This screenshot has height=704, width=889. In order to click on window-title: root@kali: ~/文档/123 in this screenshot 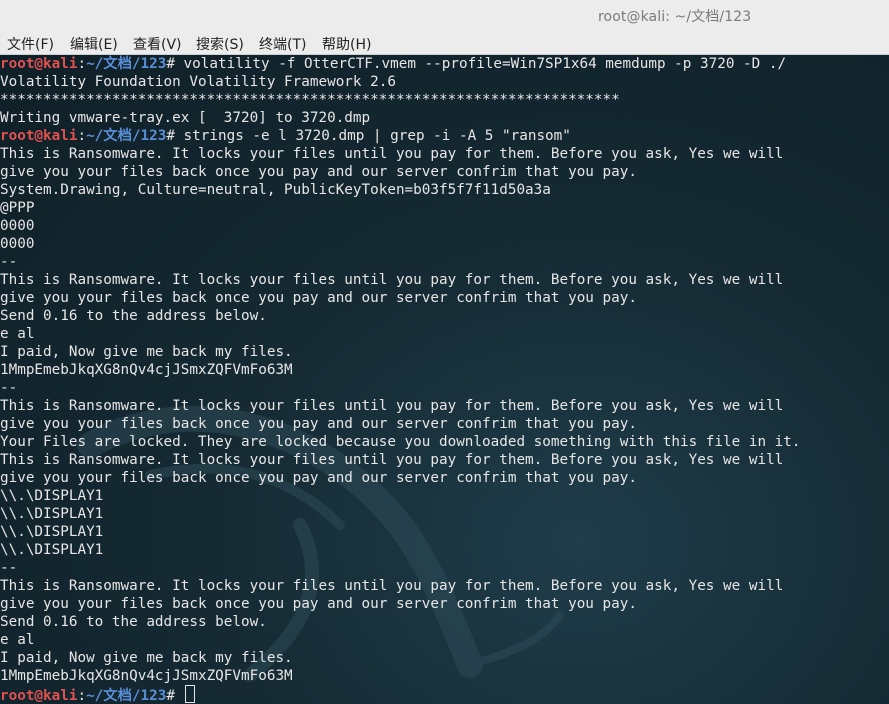, I will do `click(675, 17)`.